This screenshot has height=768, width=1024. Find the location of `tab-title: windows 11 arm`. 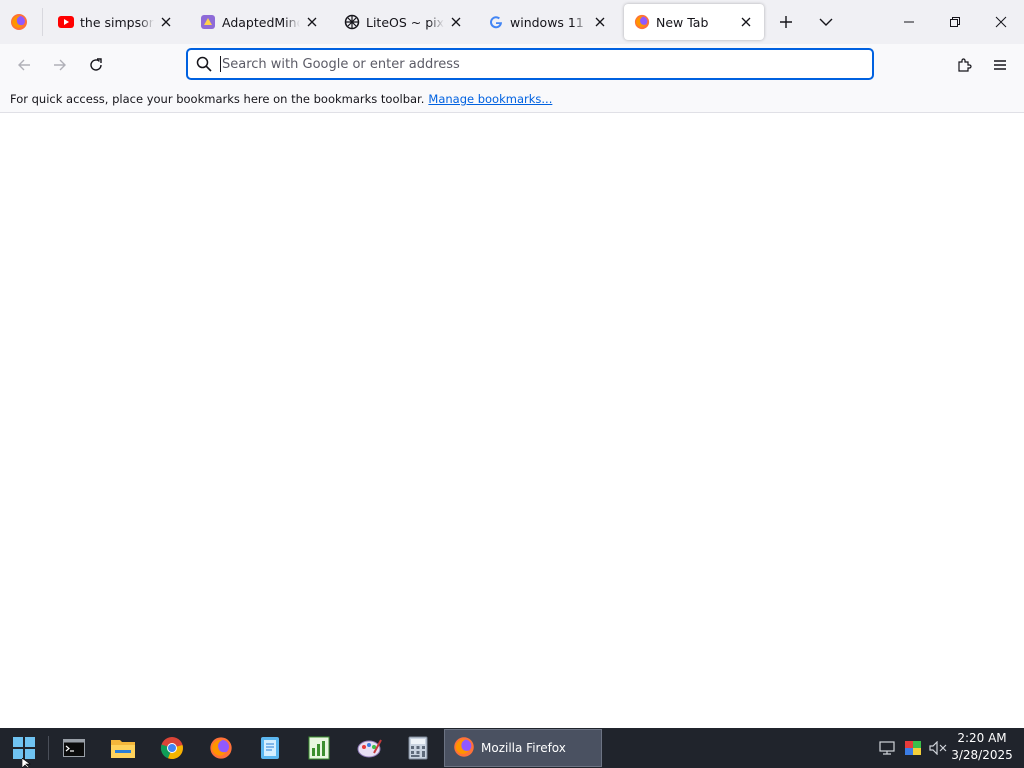

tab-title: windows 11 arm is located at coordinates (549, 22).